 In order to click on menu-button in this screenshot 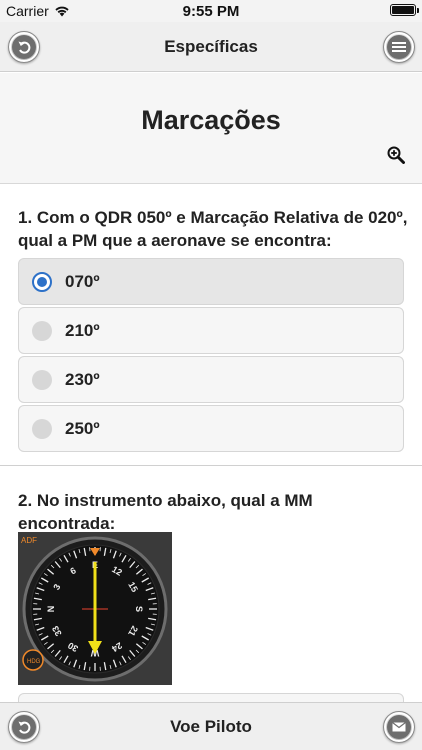, I will do `click(399, 47)`.